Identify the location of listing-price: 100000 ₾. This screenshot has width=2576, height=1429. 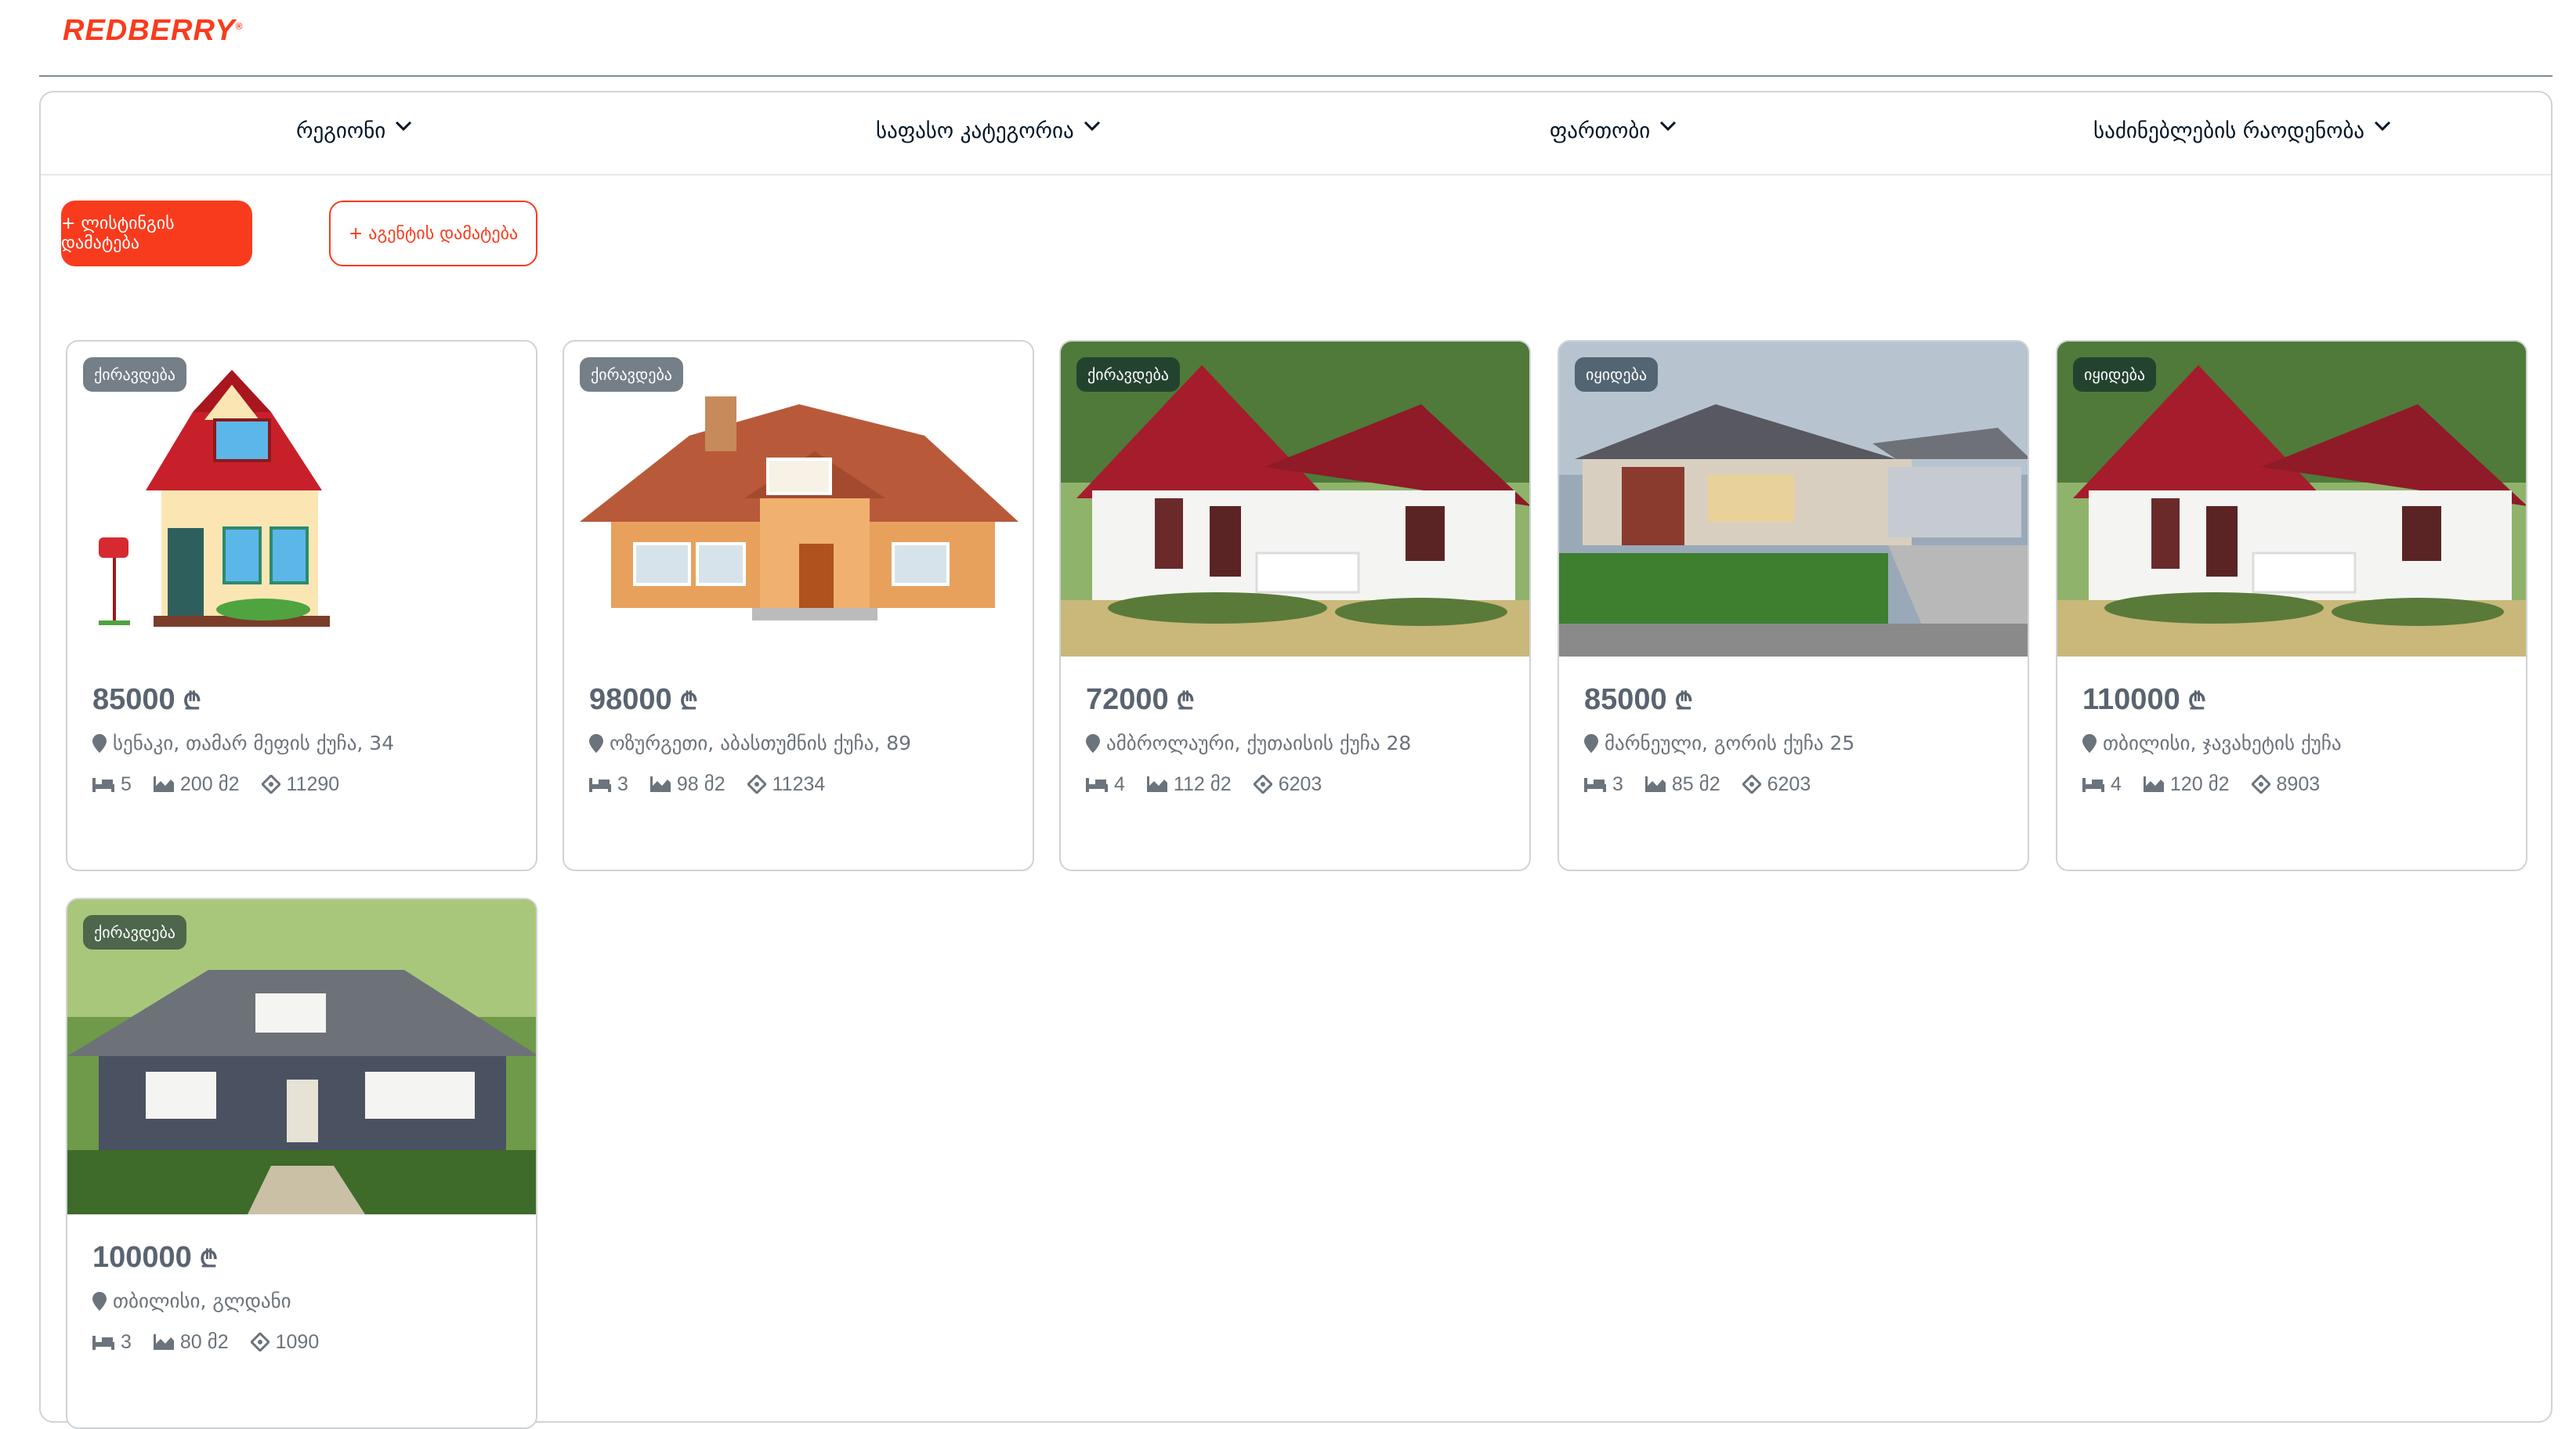
(155, 1258).